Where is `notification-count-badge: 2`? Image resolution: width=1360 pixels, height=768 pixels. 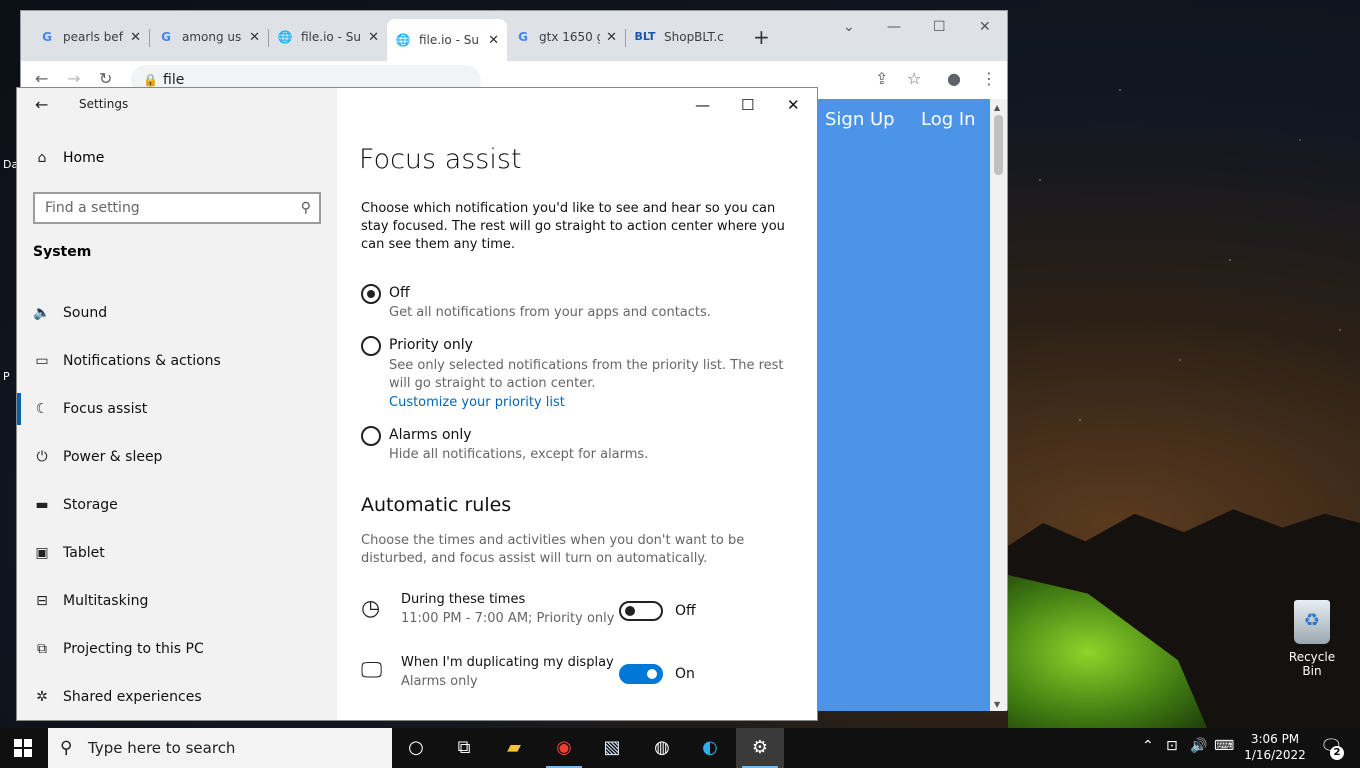 notification-count-badge: 2 is located at coordinates (1337, 753).